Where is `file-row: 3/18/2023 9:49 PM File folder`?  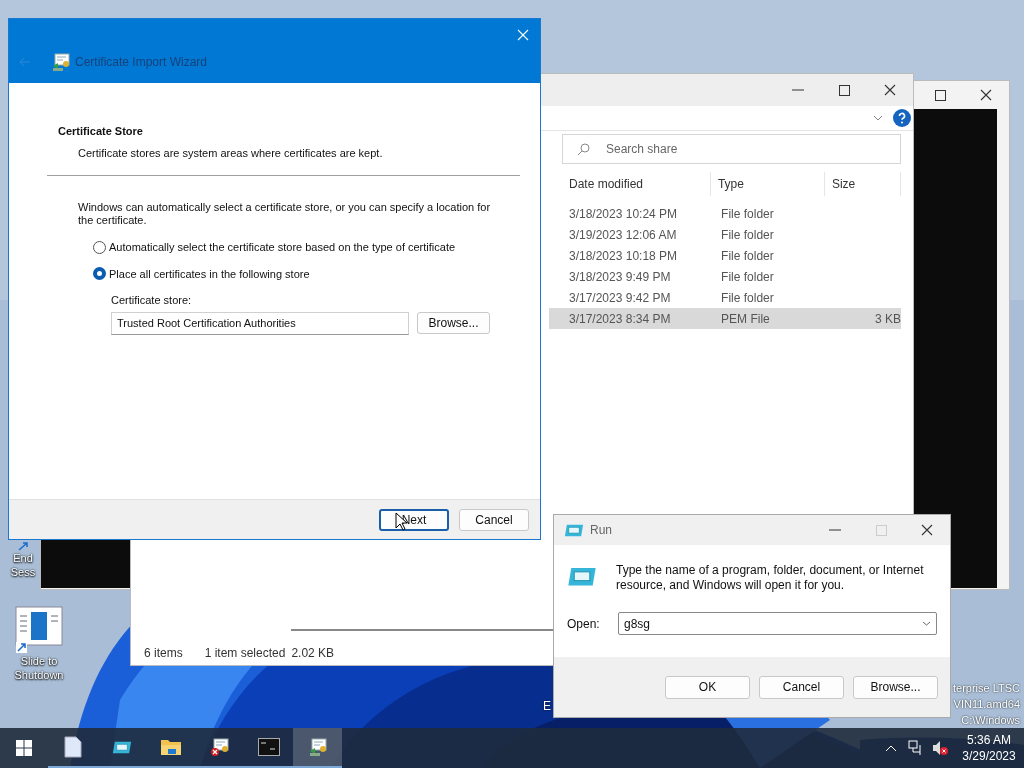
file-row: 3/18/2023 9:49 PM File folder is located at coordinates (725, 276).